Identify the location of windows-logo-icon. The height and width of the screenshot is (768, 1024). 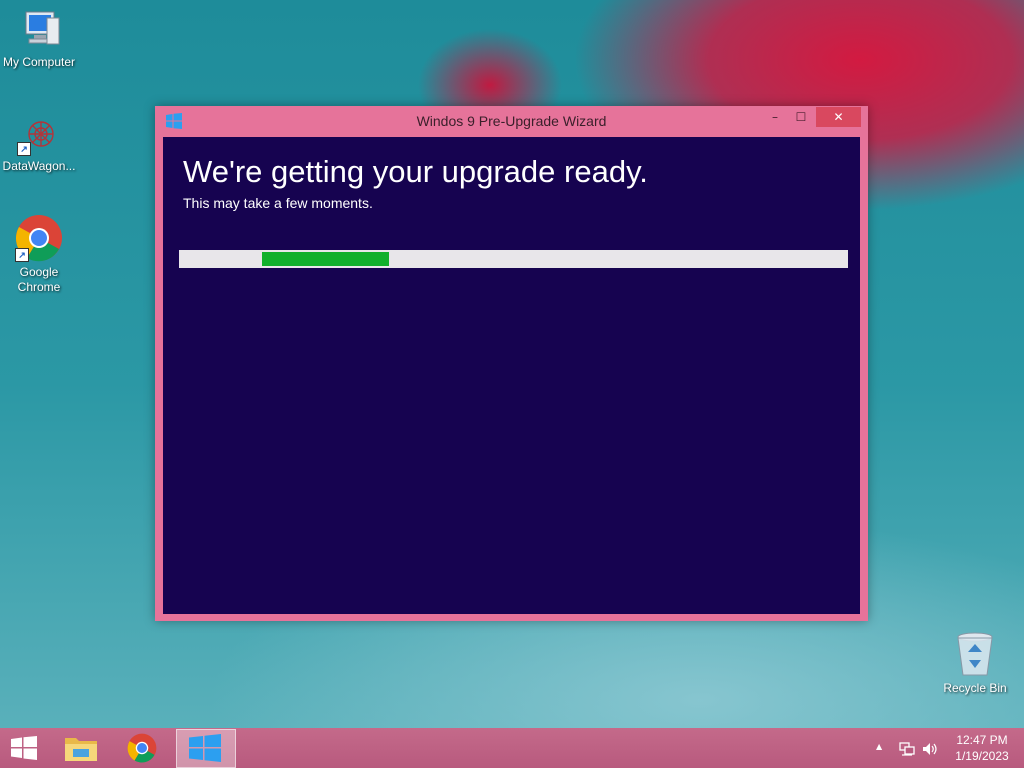
(205, 750).